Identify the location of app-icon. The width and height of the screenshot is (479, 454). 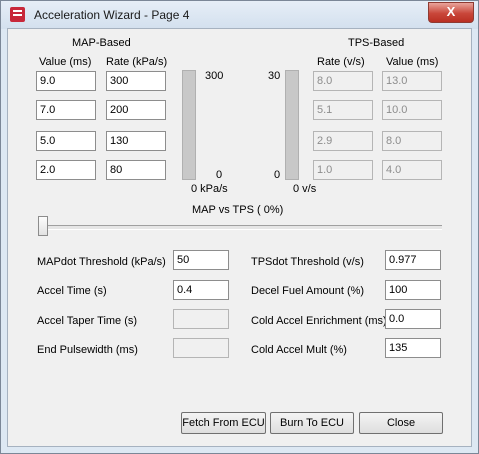
(17, 14).